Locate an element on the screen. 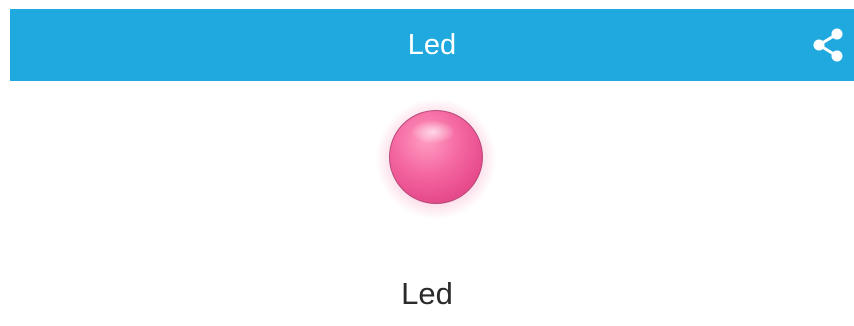 Image resolution: width=854 pixels, height=326 pixels. led-indicator is located at coordinates (436, 159).